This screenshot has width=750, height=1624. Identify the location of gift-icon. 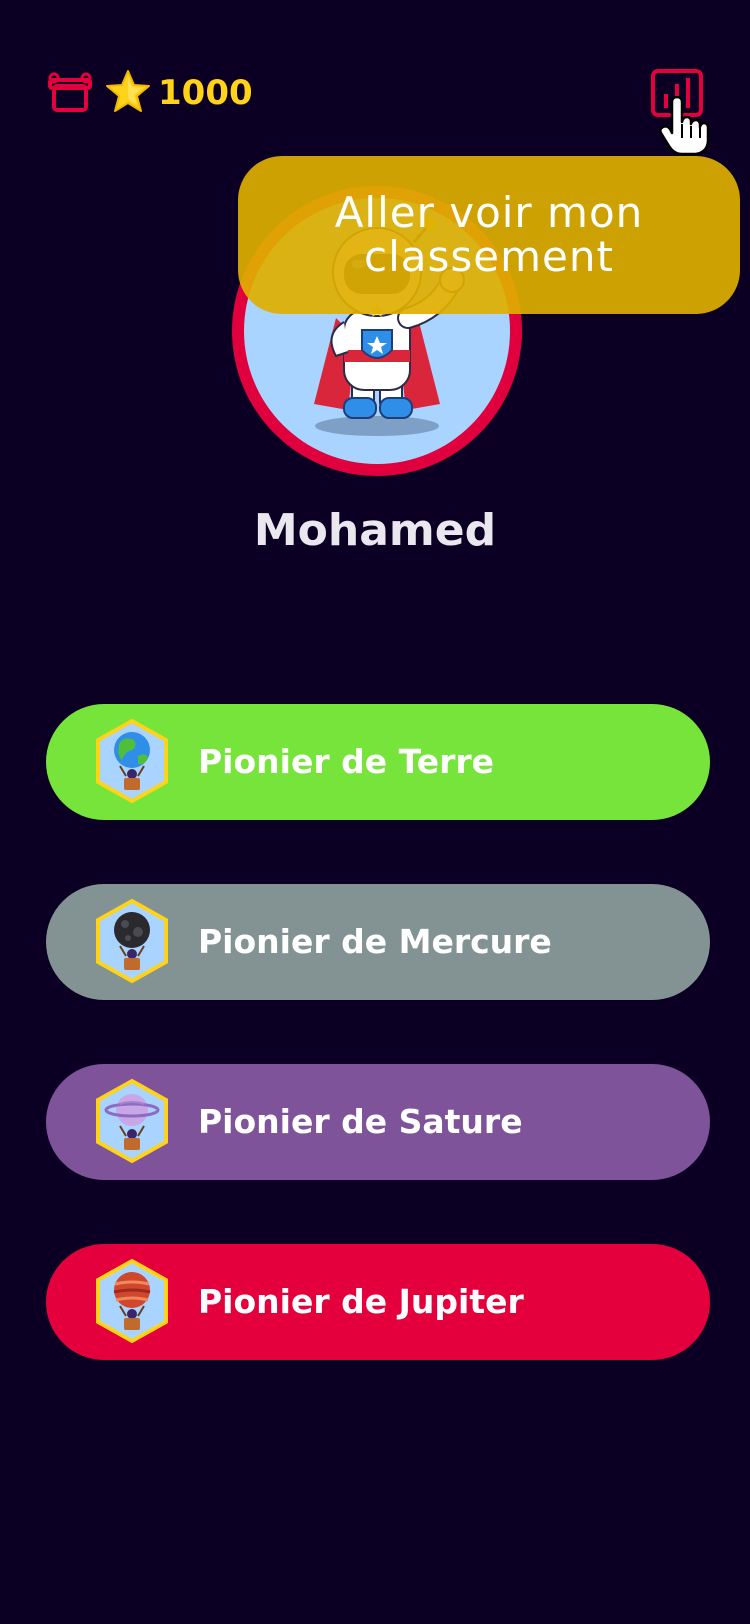
(70, 92).